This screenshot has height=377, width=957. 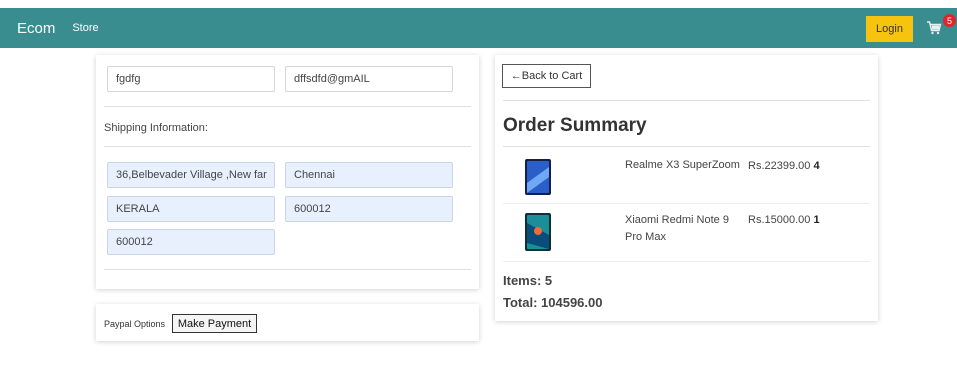 I want to click on city-input: Chennai, so click(x=369, y=175).